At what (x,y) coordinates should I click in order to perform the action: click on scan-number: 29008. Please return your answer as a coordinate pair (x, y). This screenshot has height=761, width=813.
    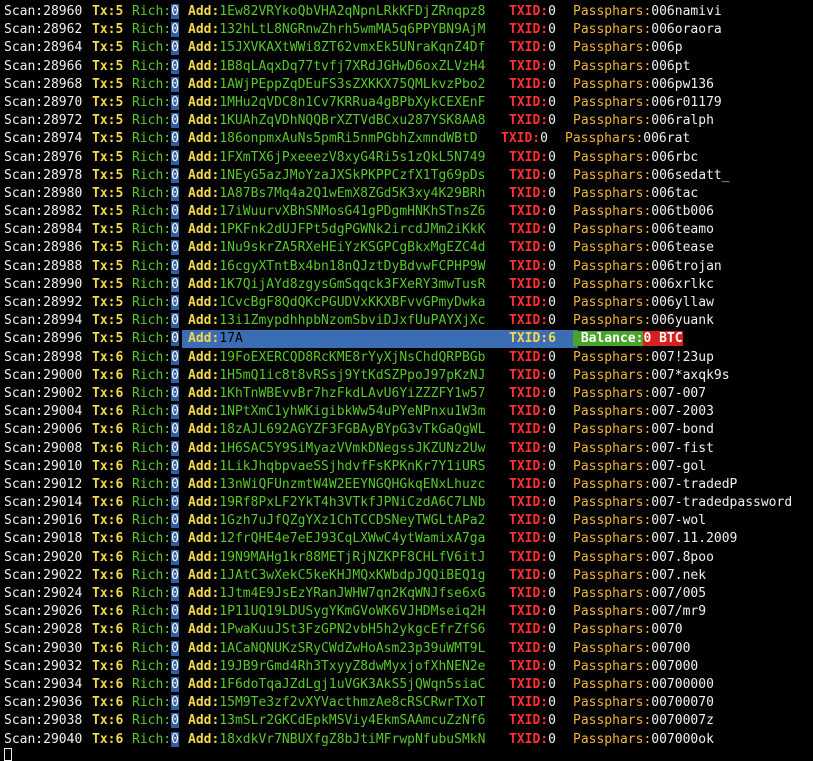
    Looking at the image, I should click on (63, 448).